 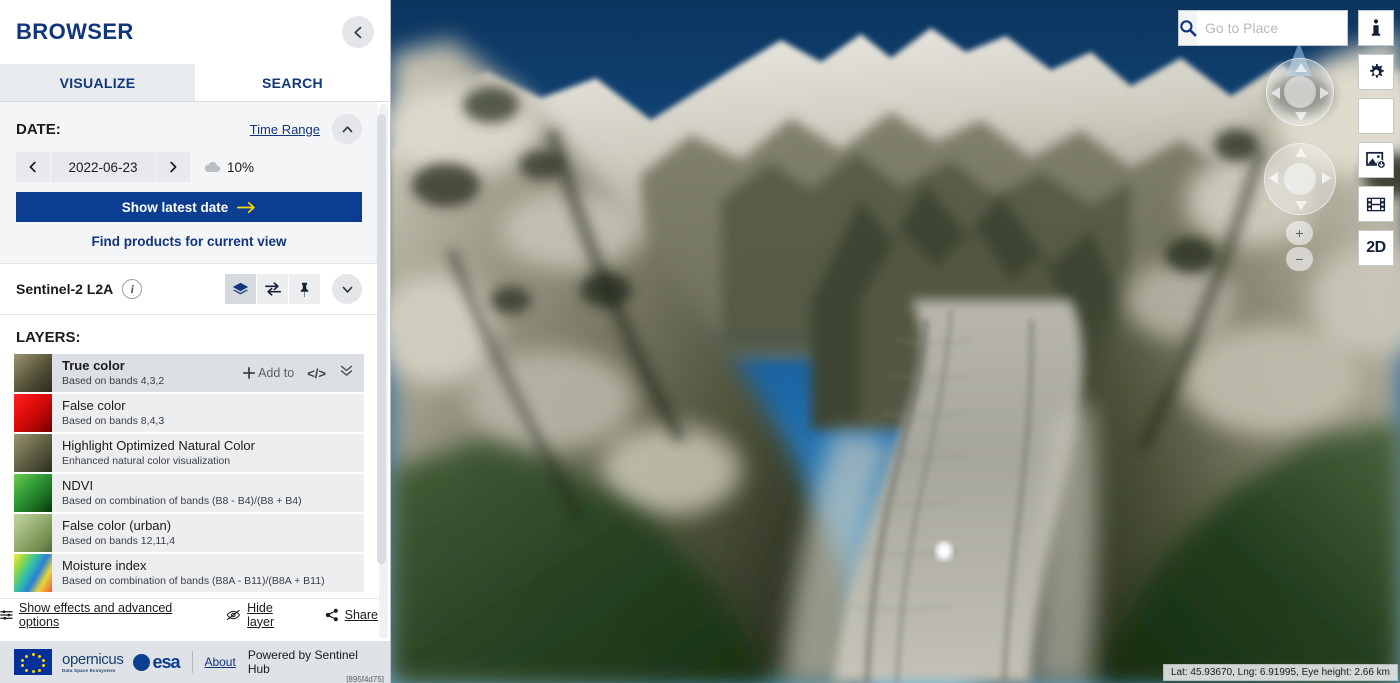 What do you see at coordinates (1301, 205) in the screenshot?
I see `pan-down-arrow-icon` at bounding box center [1301, 205].